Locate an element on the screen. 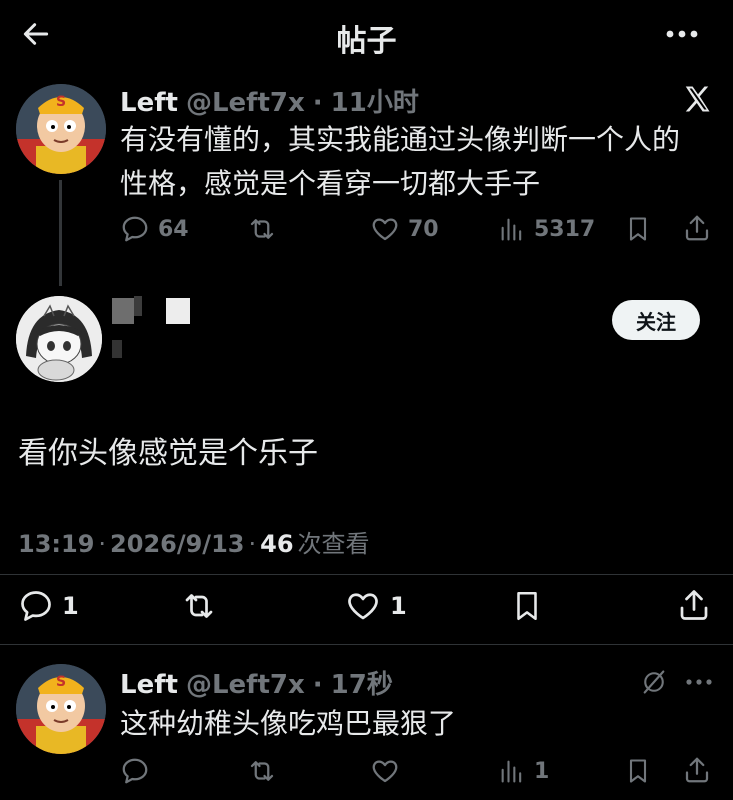 Image resolution: width=733 pixels, height=800 pixels. like-count: 70 is located at coordinates (423, 229).